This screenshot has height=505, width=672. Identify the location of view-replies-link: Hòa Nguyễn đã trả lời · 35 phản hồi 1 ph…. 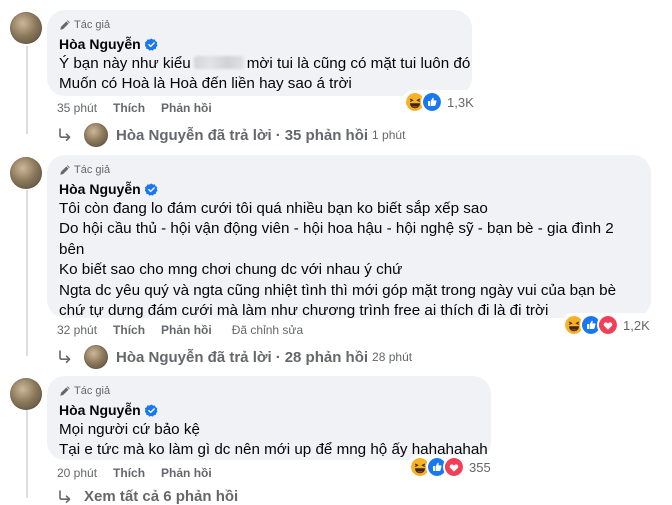
(231, 135).